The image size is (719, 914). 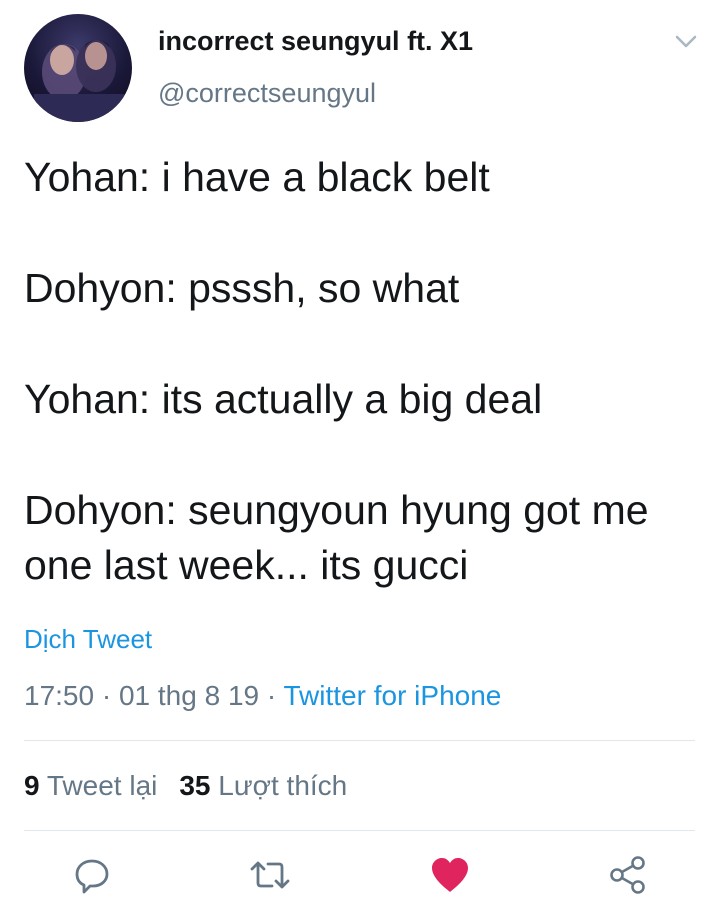 I want to click on retweets-stat: 9 Tweet lại, so click(x=90, y=785).